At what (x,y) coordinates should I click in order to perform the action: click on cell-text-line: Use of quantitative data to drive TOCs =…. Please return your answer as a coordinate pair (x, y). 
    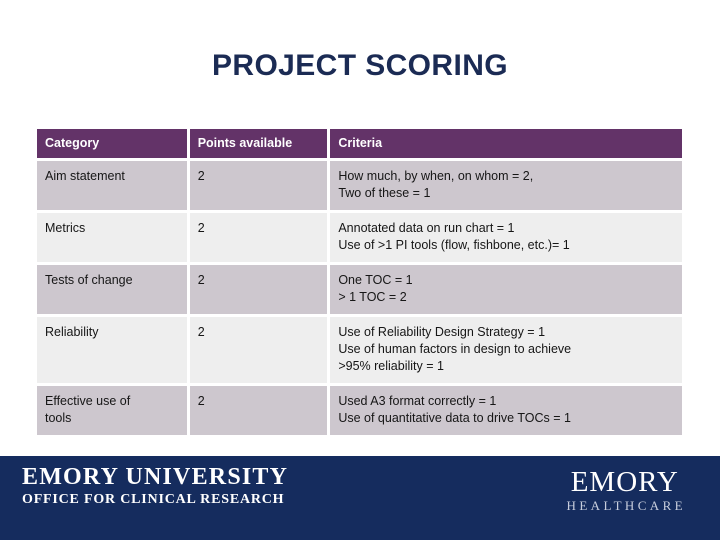
    Looking at the image, I should click on (454, 418).